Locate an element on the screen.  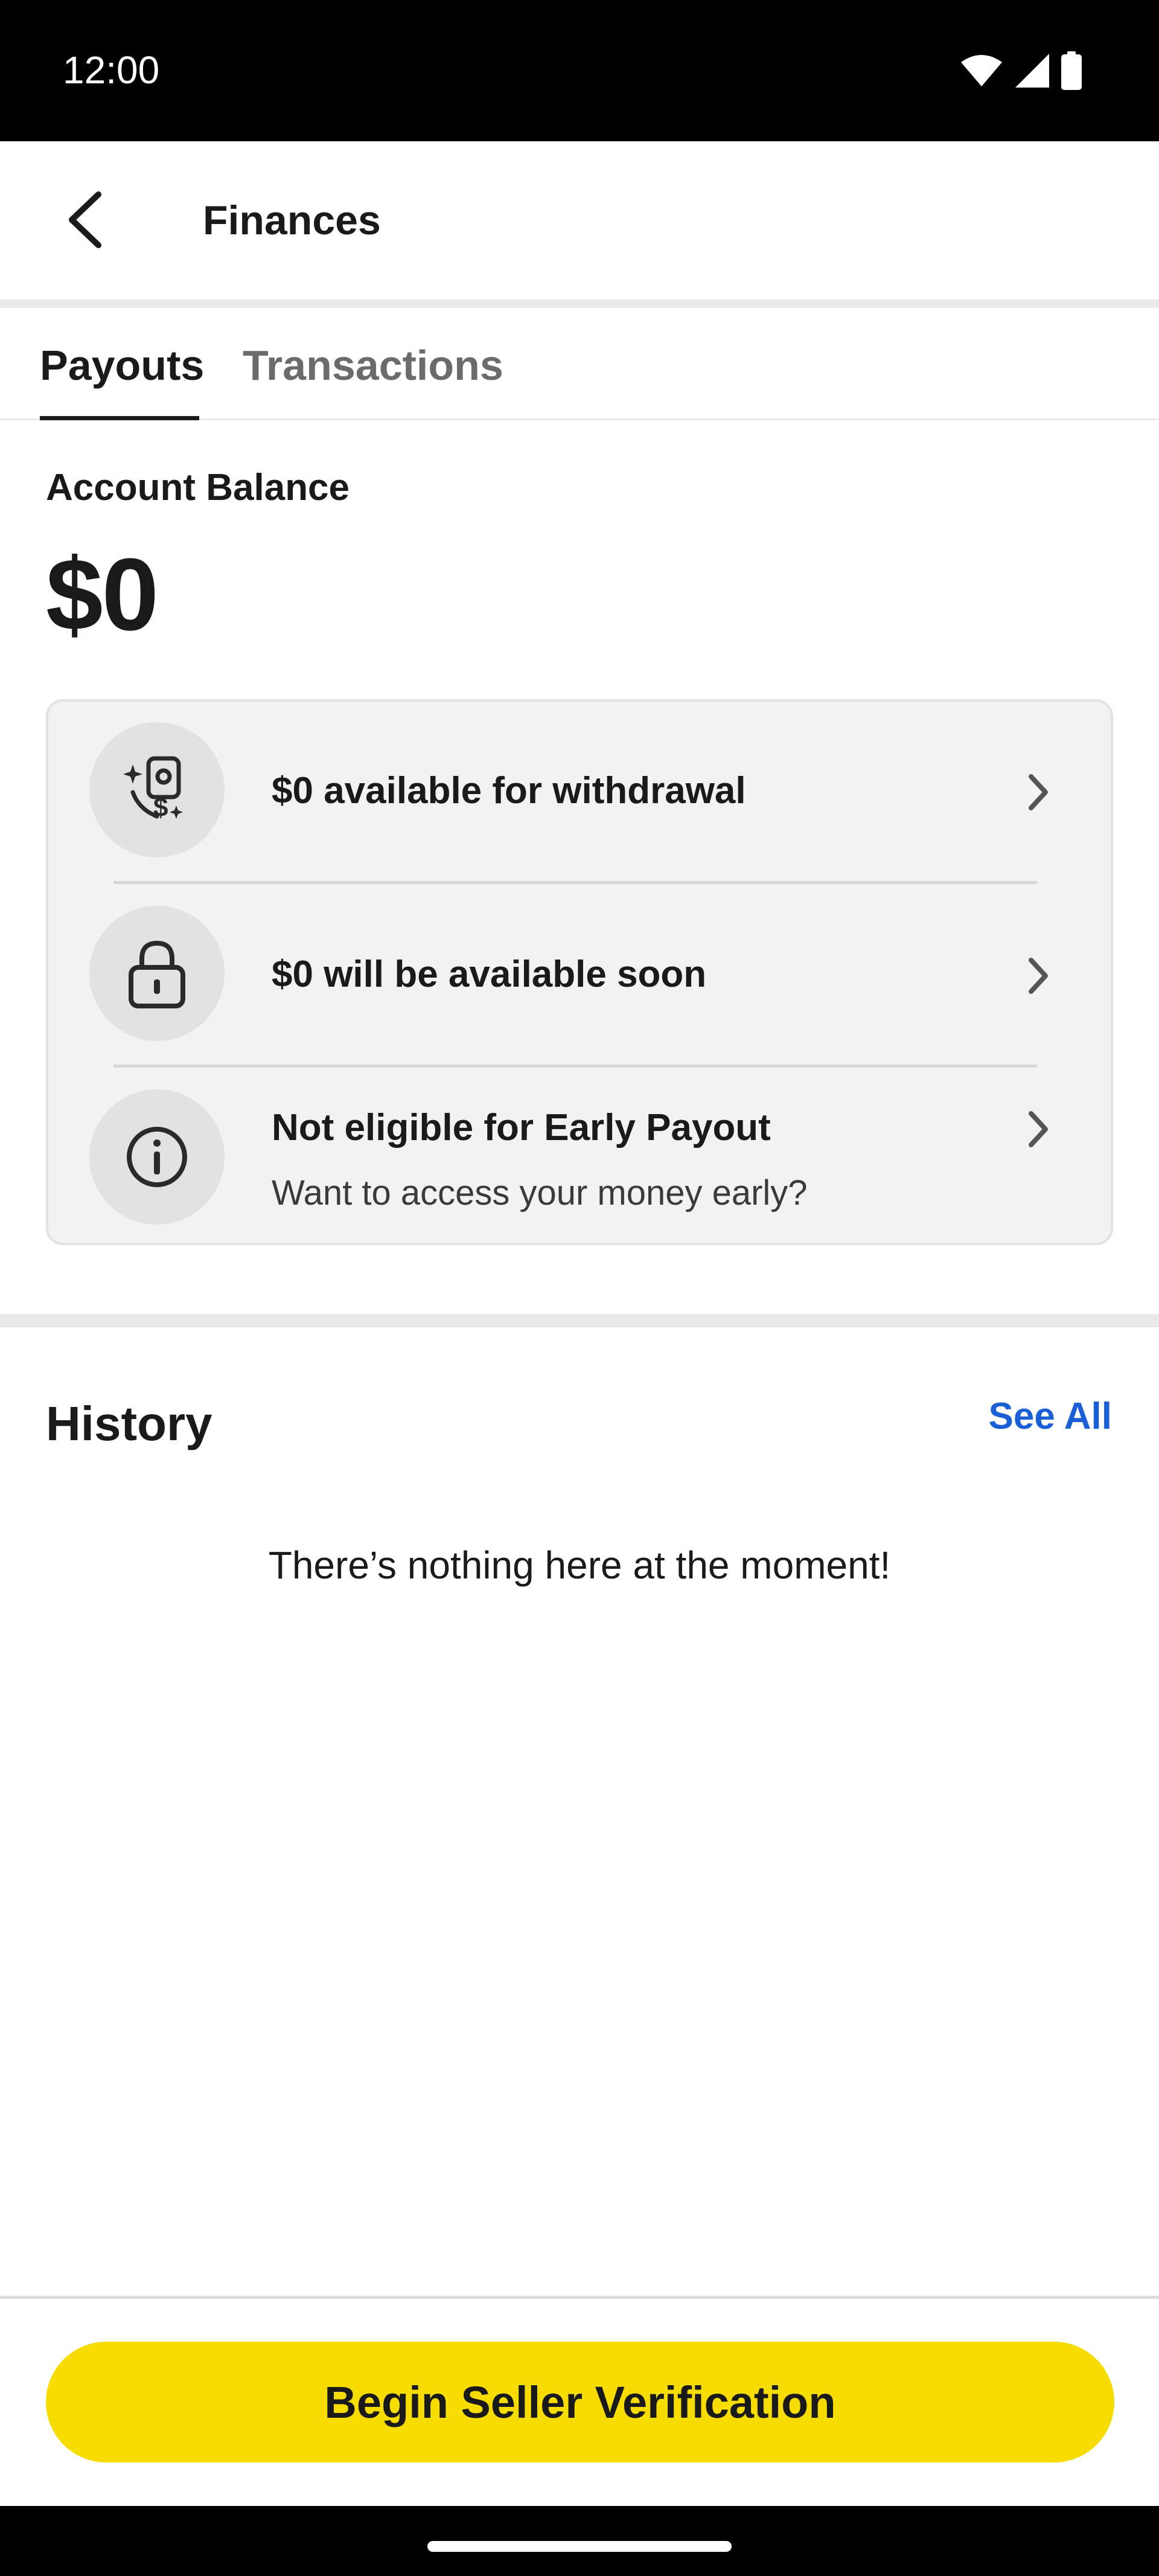
see-all-link: See All is located at coordinates (1050, 1416).